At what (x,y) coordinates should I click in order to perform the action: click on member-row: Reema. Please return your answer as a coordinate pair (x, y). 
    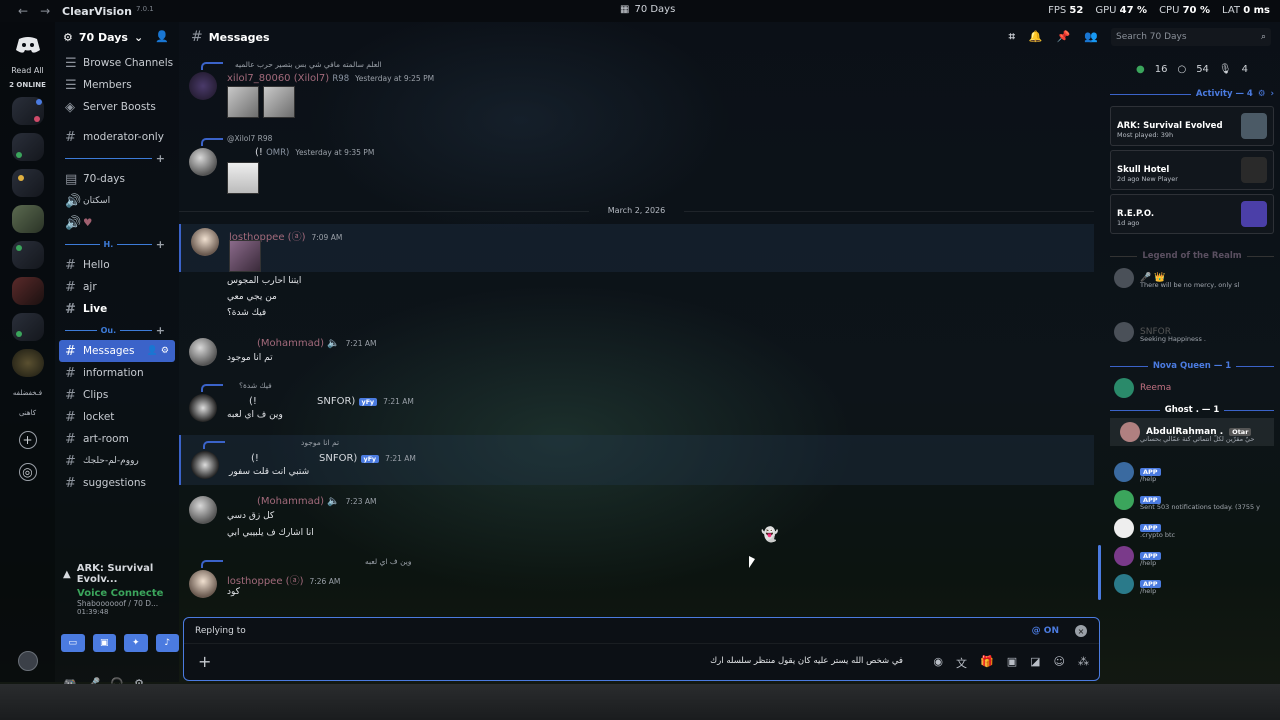
    Looking at the image, I should click on (1192, 388).